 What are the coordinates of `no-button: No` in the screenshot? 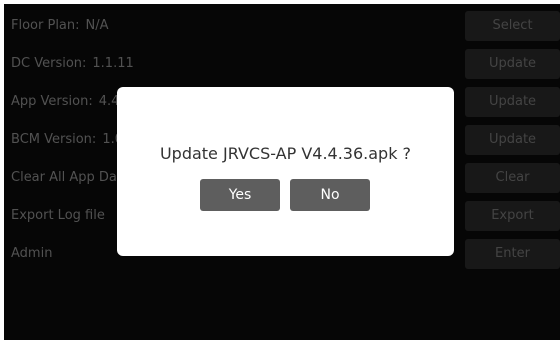 It's located at (330, 195).